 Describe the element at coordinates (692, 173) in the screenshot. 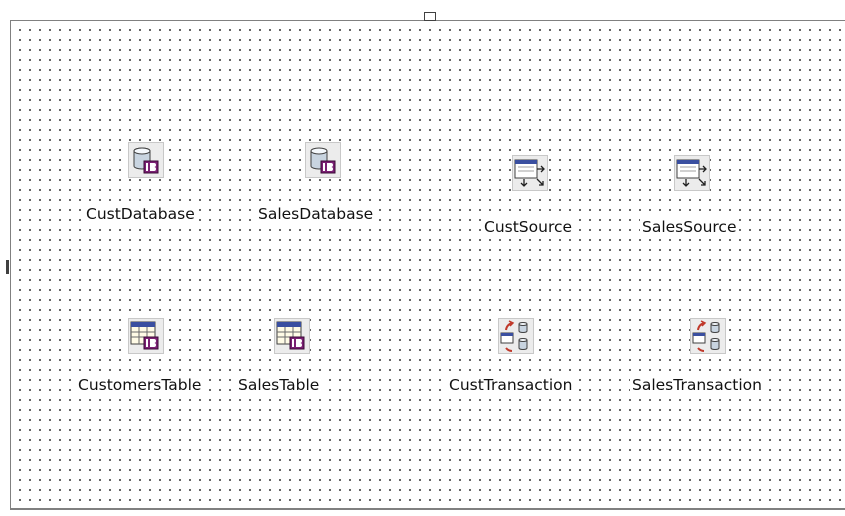

I see `sales-source-component-icon` at that location.